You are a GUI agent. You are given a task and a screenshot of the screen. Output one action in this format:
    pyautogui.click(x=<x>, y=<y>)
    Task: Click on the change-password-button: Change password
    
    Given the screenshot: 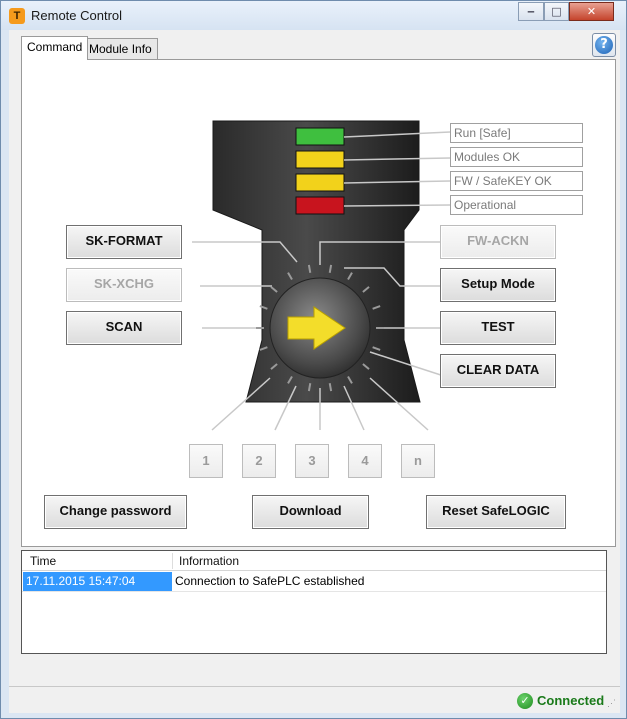 What is the action you would take?
    pyautogui.click(x=115, y=512)
    